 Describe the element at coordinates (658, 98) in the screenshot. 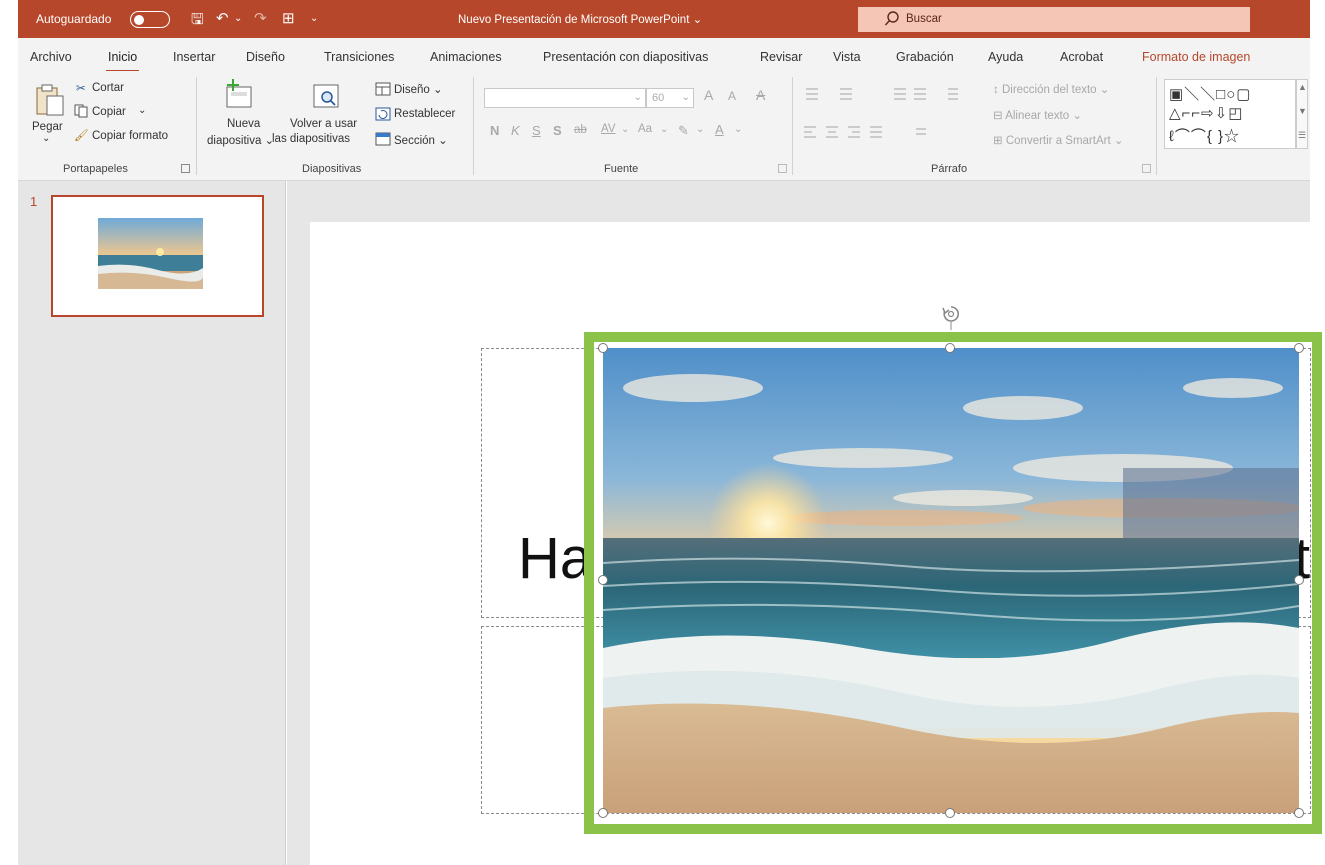

I see `font-size-value: 60` at that location.